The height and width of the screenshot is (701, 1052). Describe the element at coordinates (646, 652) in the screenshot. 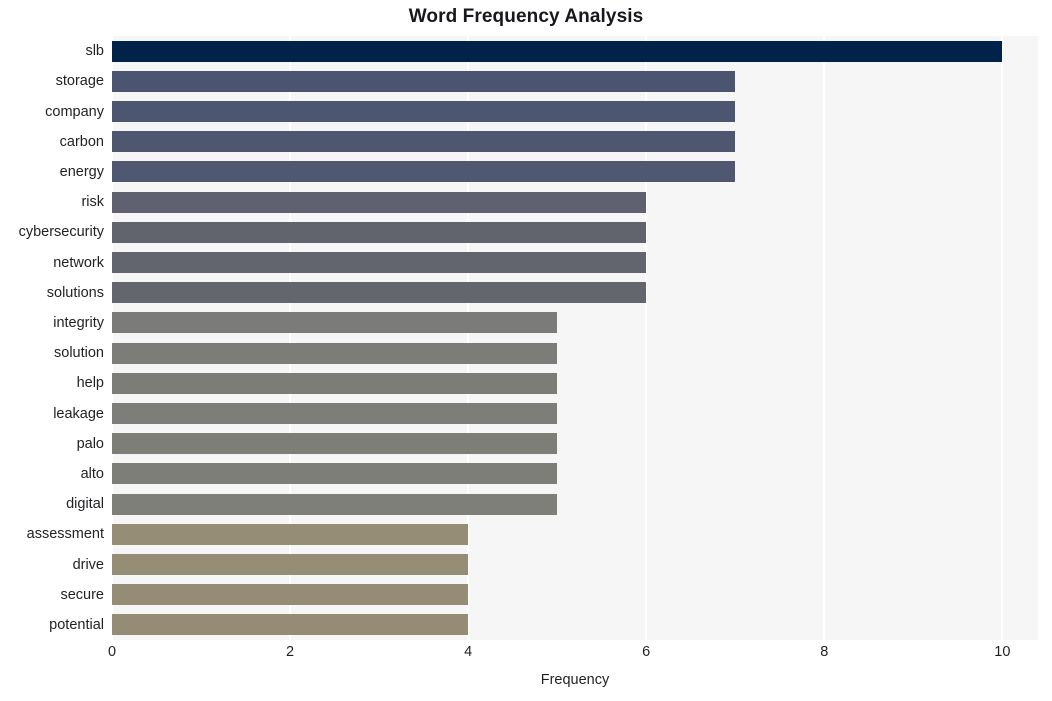

I see `x-tick-label-6: 6` at that location.